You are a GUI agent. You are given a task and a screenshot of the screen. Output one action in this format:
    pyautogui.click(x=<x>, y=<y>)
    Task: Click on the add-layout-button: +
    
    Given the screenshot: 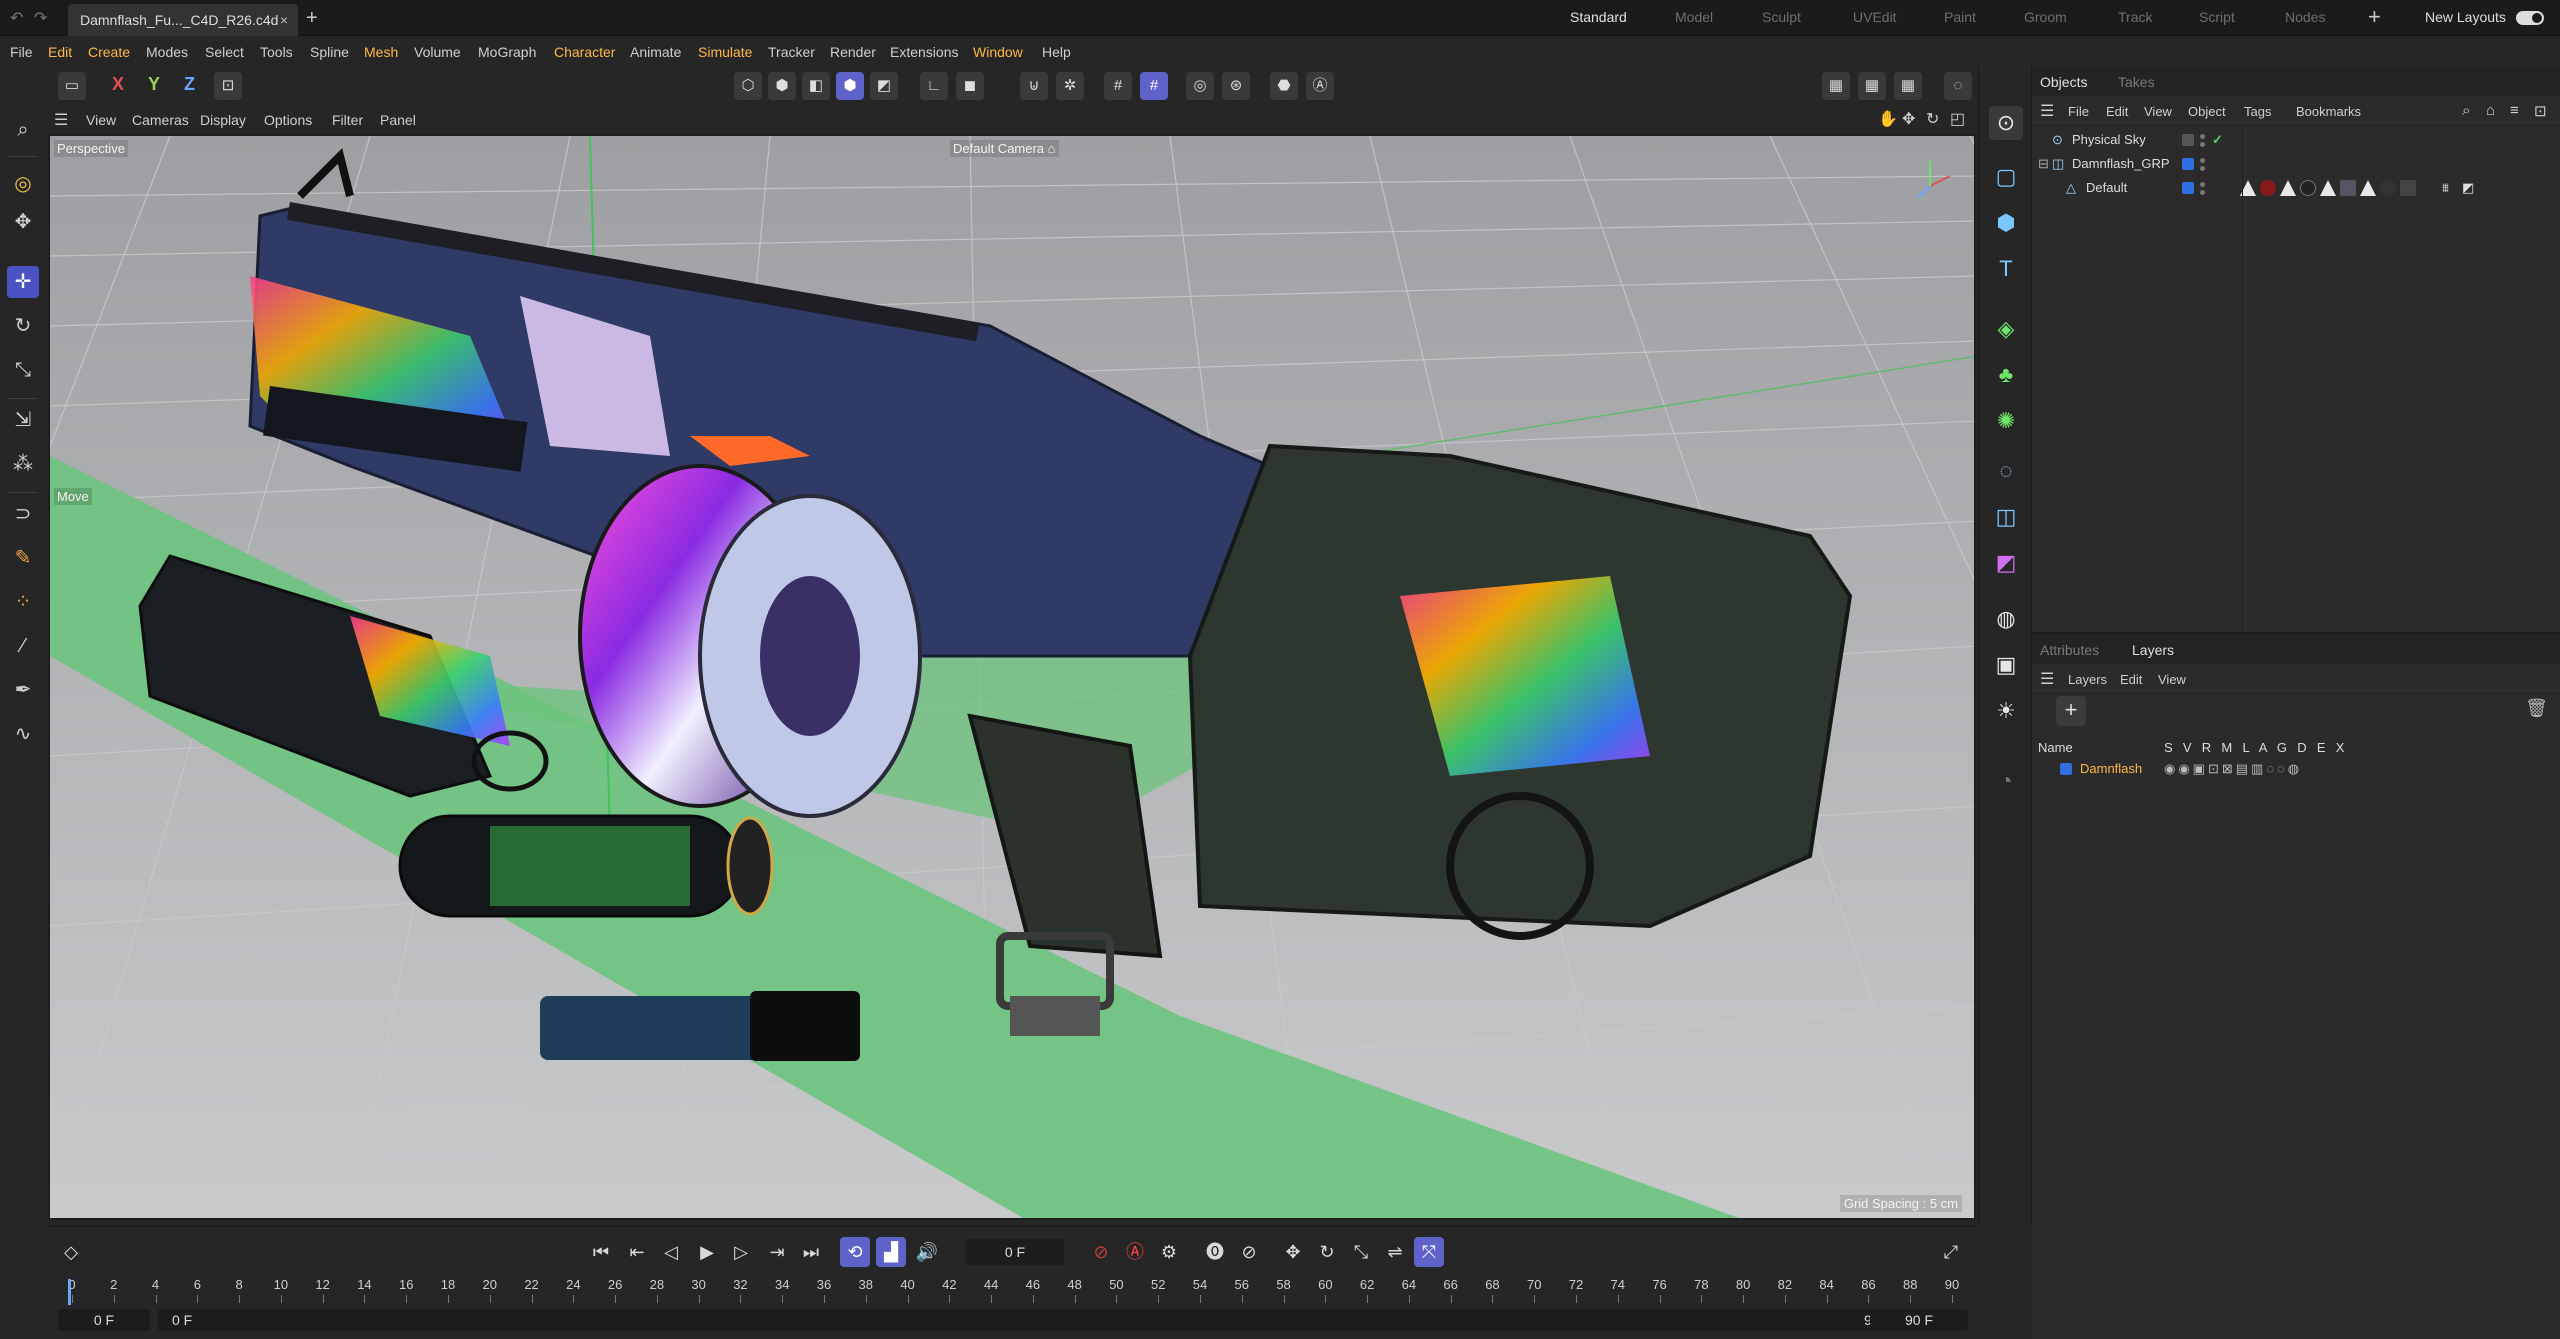 What is the action you would take?
    pyautogui.click(x=2374, y=17)
    